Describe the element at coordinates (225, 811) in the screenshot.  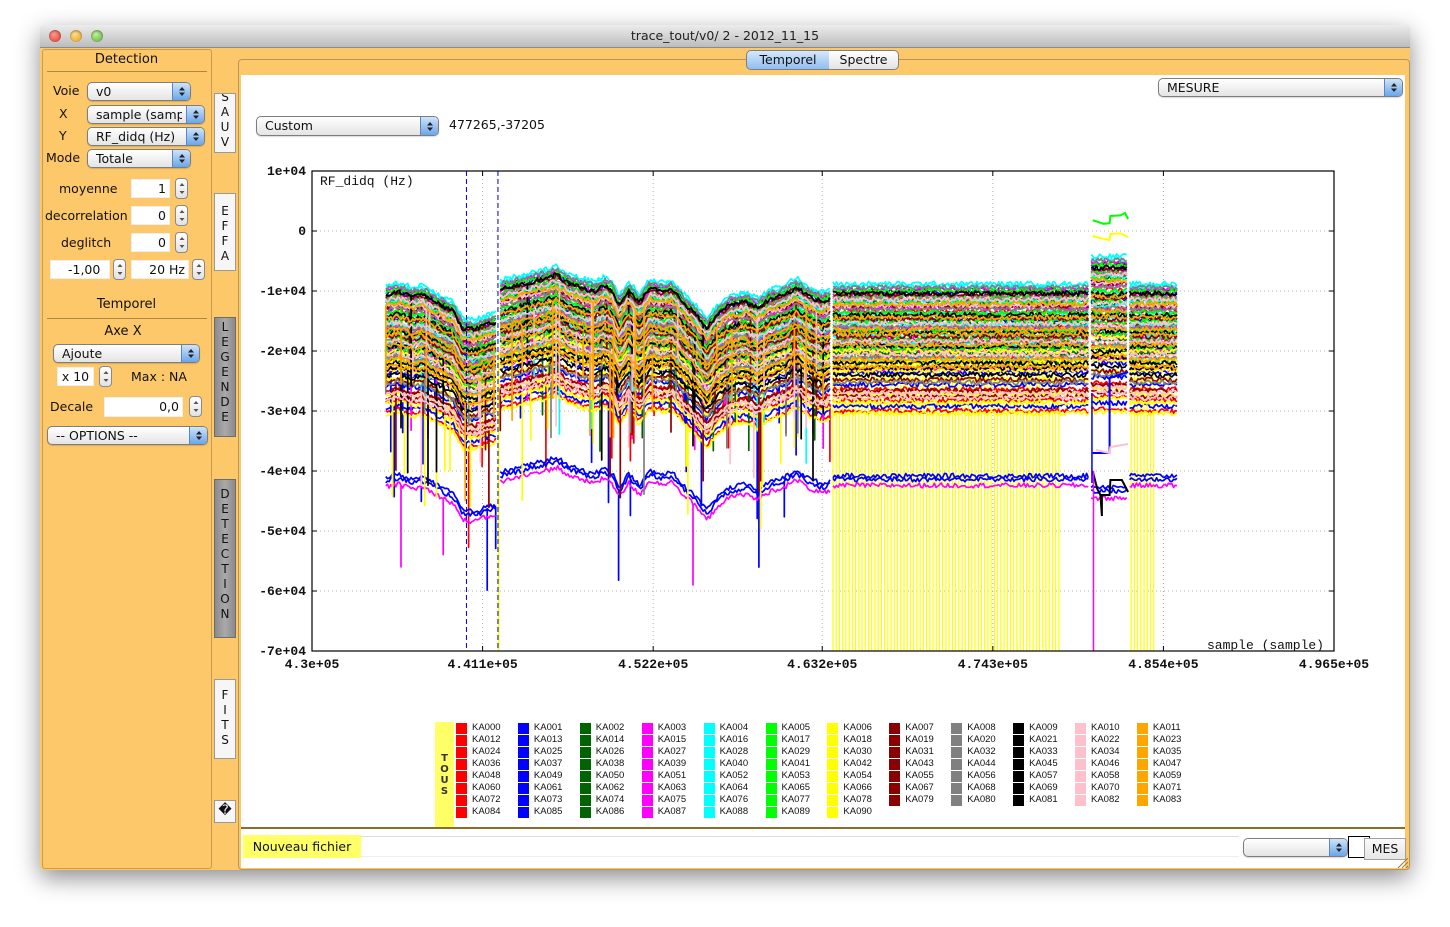
I see `side-tab-help: �` at that location.